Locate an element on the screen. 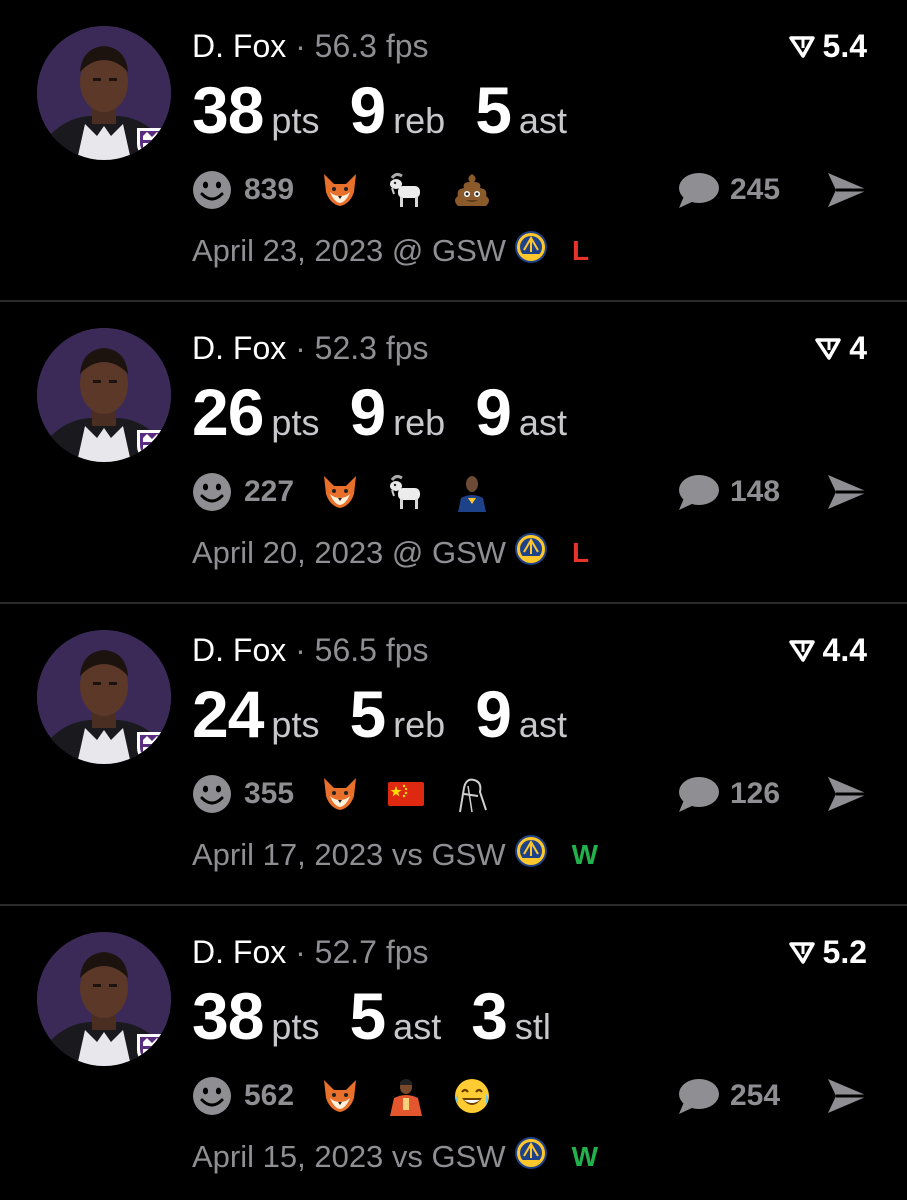 The width and height of the screenshot is (907, 1200). game-info: April 15, 2023 vs GSW W is located at coordinates (395, 1157).